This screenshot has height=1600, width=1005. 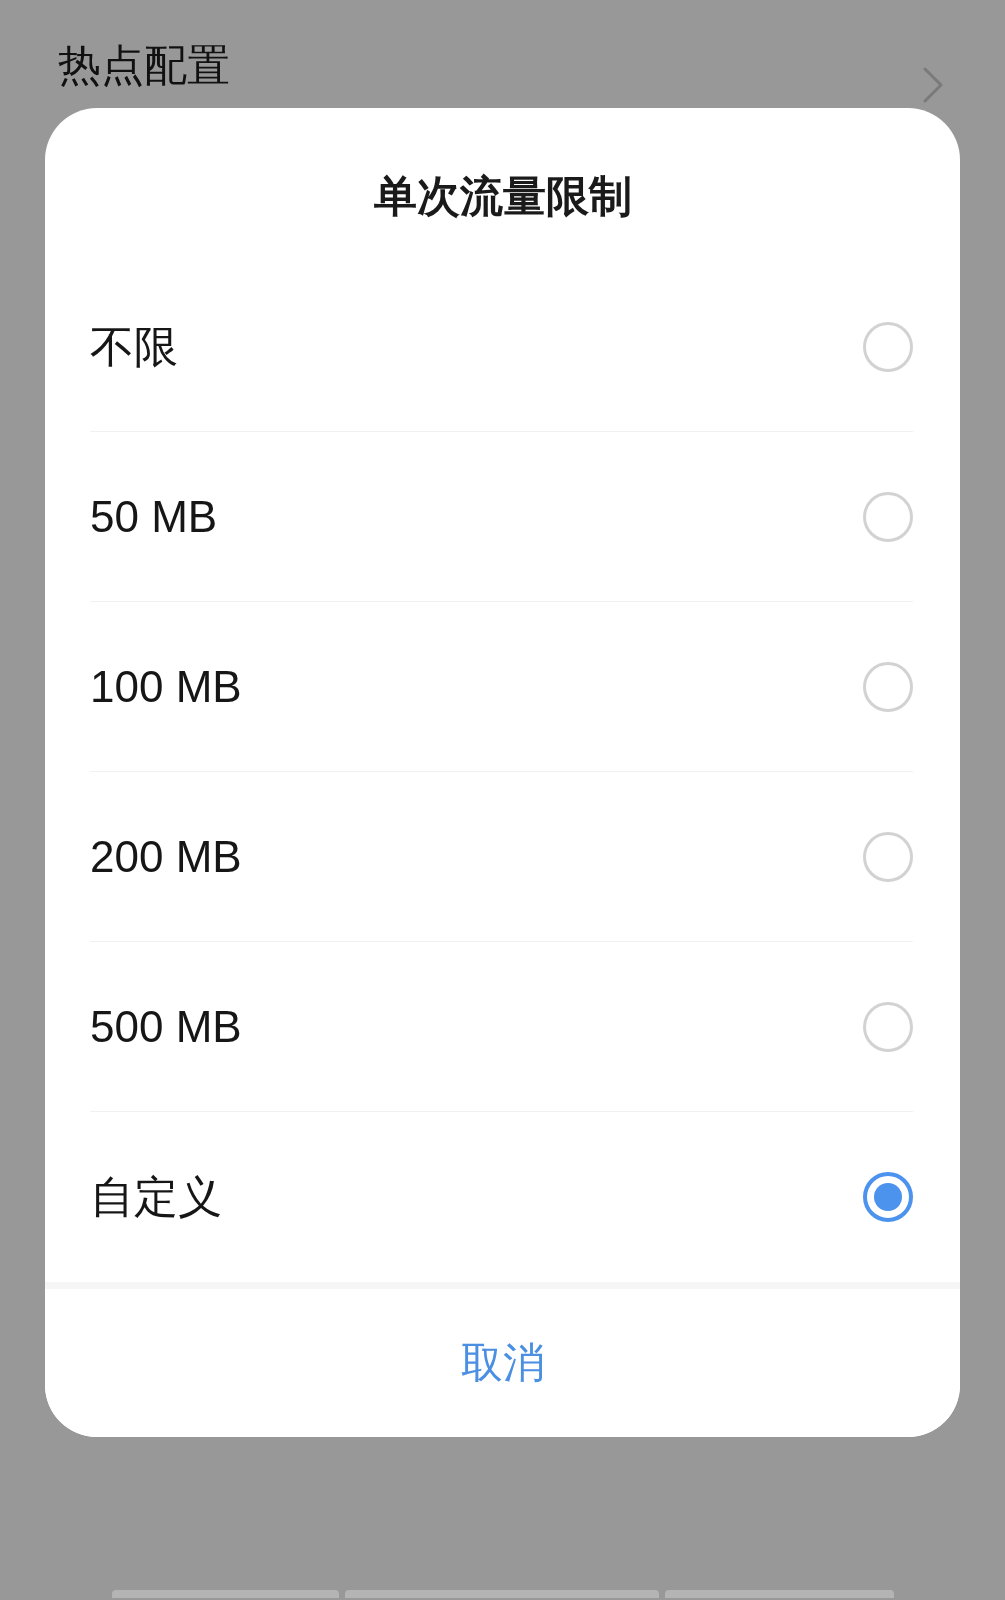 What do you see at coordinates (888, 1197) in the screenshot?
I see `radio-selected-icon` at bounding box center [888, 1197].